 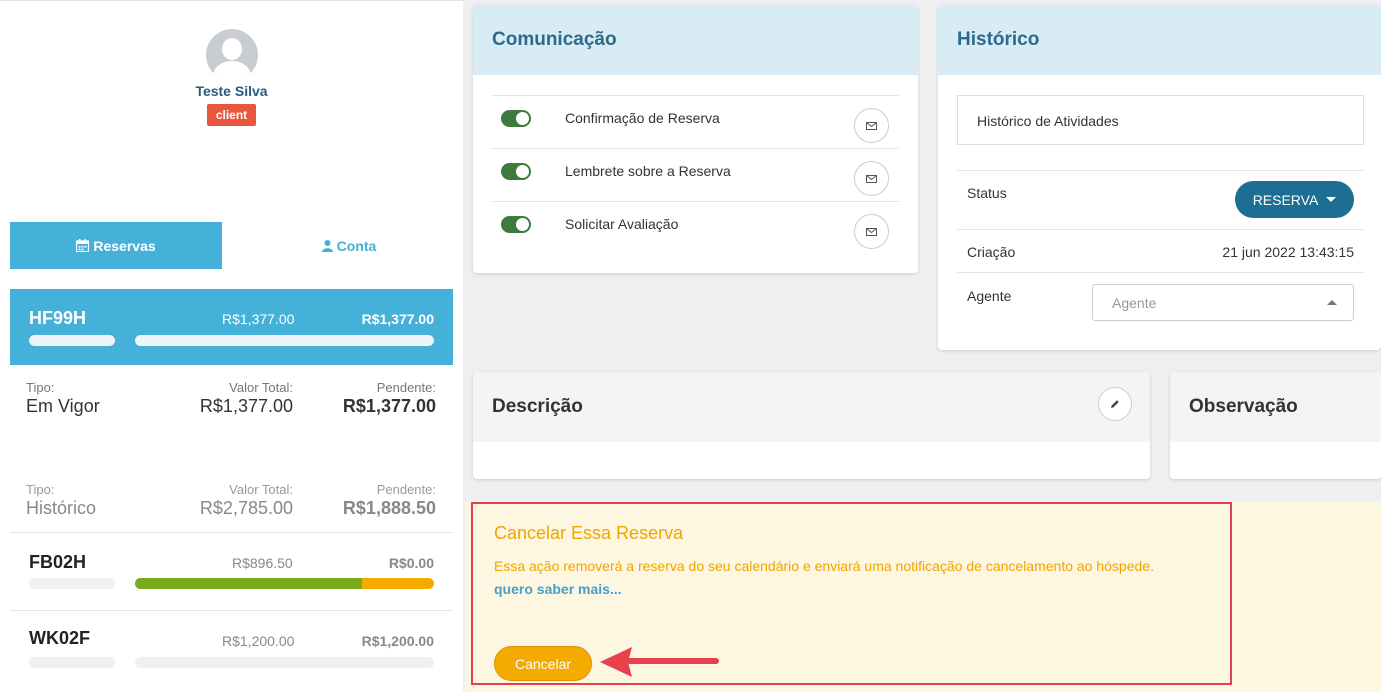 I want to click on communication-title: Comunicação, so click(x=695, y=40).